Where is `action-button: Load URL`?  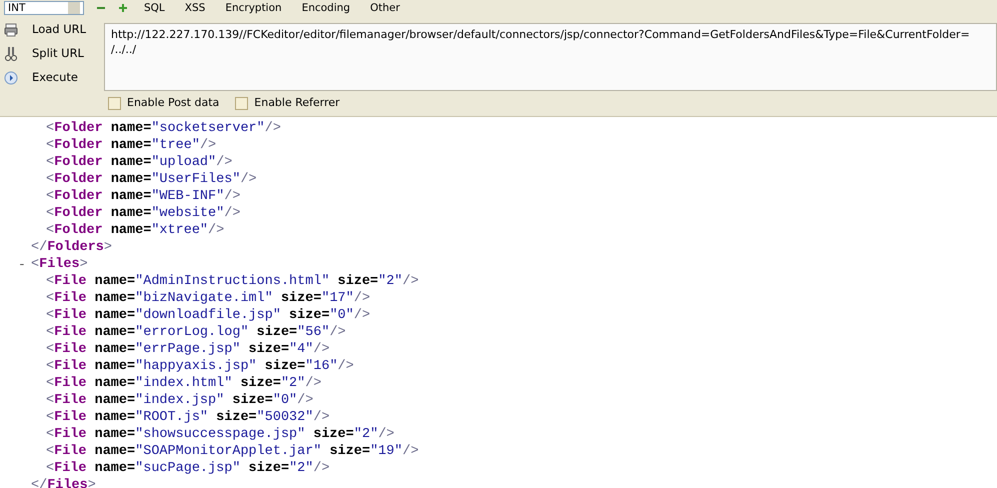
action-button: Load URL is located at coordinates (52, 30).